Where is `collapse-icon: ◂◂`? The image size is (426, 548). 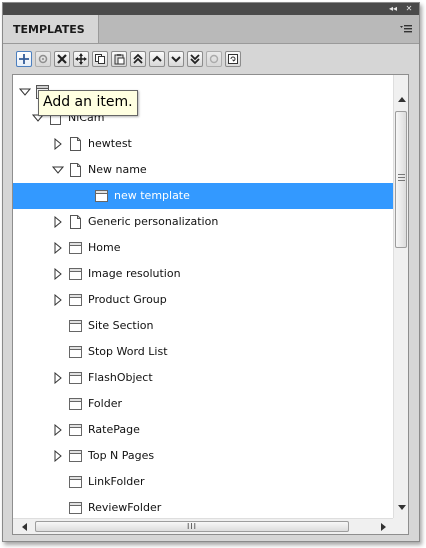
collapse-icon: ◂◂ is located at coordinates (393, 9).